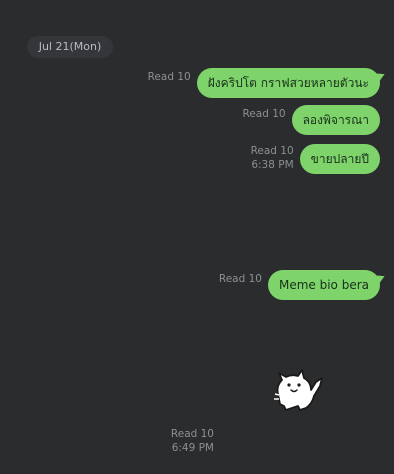 The image size is (394, 474). Describe the element at coordinates (339, 159) in the screenshot. I see `message-bubble: ขายปลายปี` at that location.